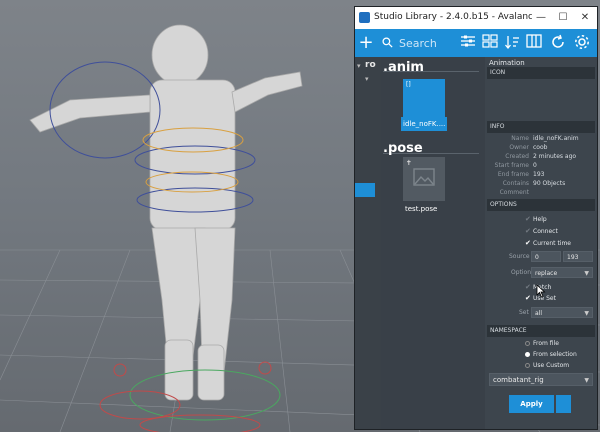  Describe the element at coordinates (548, 243) in the screenshot. I see `current-time-checkbox: ✔ Current time` at that location.